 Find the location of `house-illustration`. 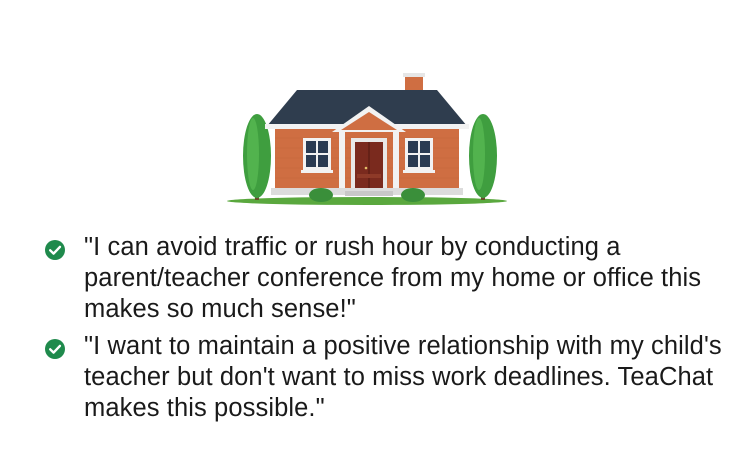

house-illustration is located at coordinates (370, 138).